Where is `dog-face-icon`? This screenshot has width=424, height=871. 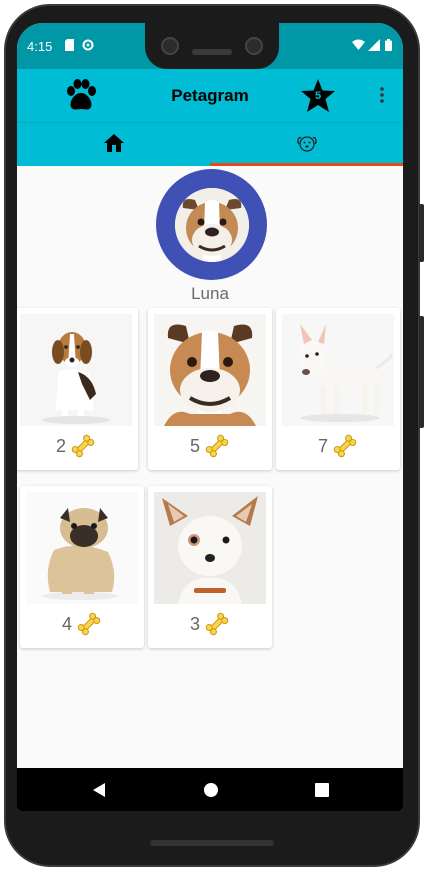
dog-face-icon is located at coordinates (307, 145).